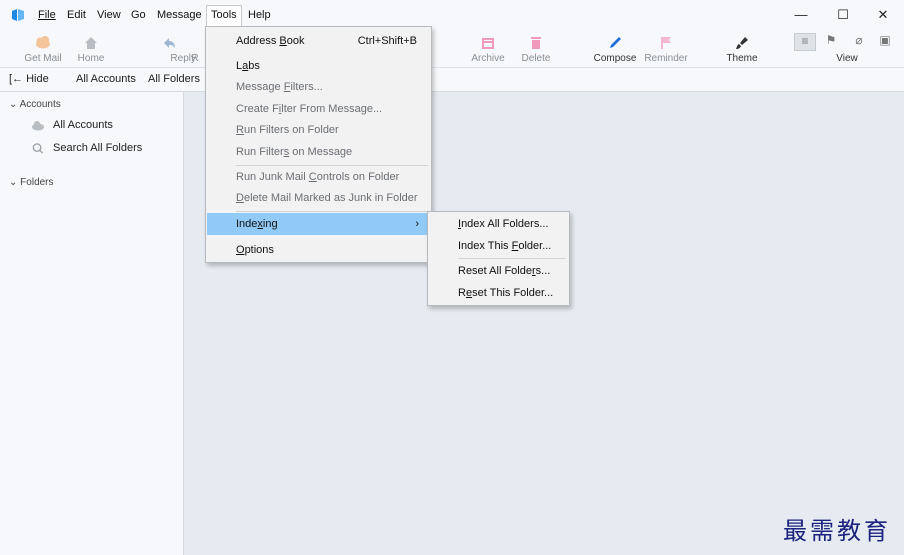 Image resolution: width=904 pixels, height=555 pixels. What do you see at coordinates (224, 15) in the screenshot?
I see `menu-tools: Tools` at bounding box center [224, 15].